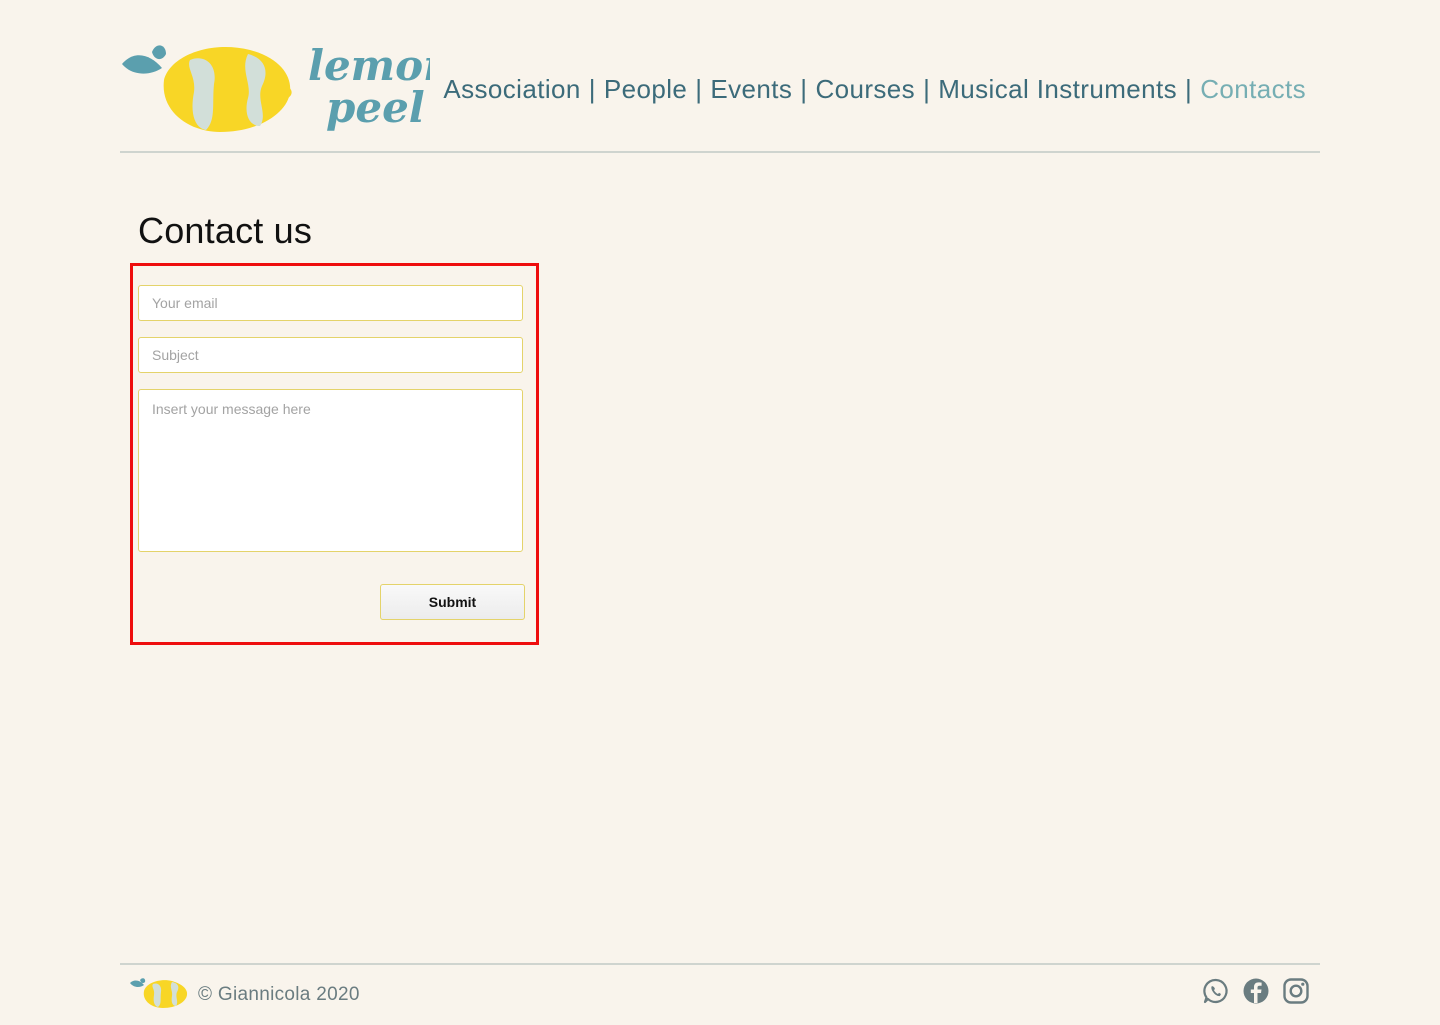  What do you see at coordinates (511, 89) in the screenshot?
I see `nav-association: Association` at bounding box center [511, 89].